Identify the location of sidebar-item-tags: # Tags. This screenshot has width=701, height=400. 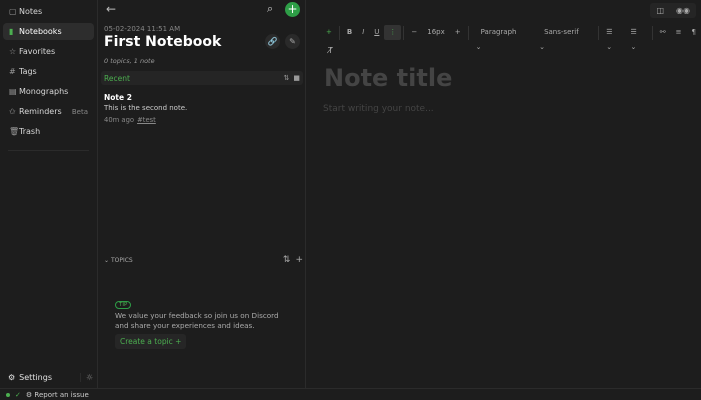
(48, 71).